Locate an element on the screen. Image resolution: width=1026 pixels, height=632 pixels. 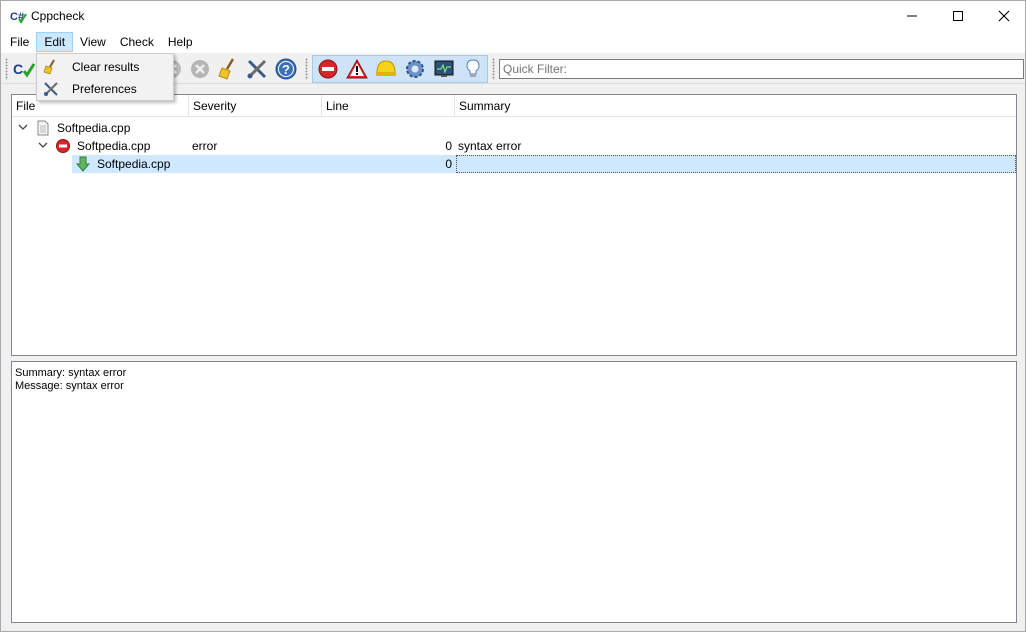
cppcheck-logo-icon: C# is located at coordinates (18, 16).